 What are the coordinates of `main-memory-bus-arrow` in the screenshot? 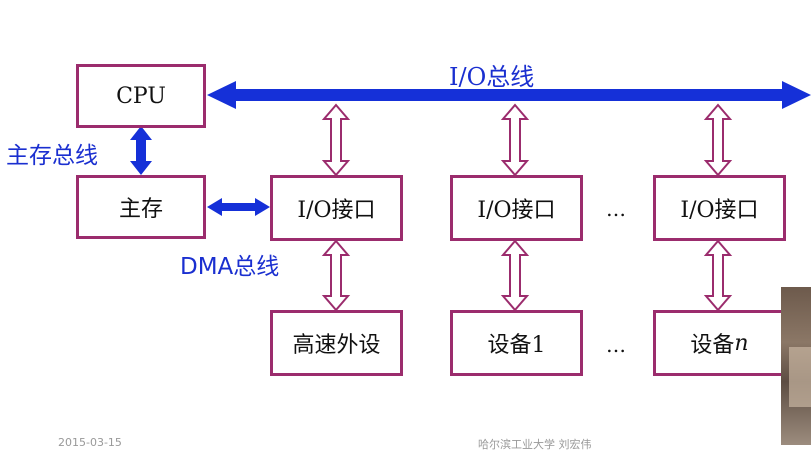 It's located at (141, 150).